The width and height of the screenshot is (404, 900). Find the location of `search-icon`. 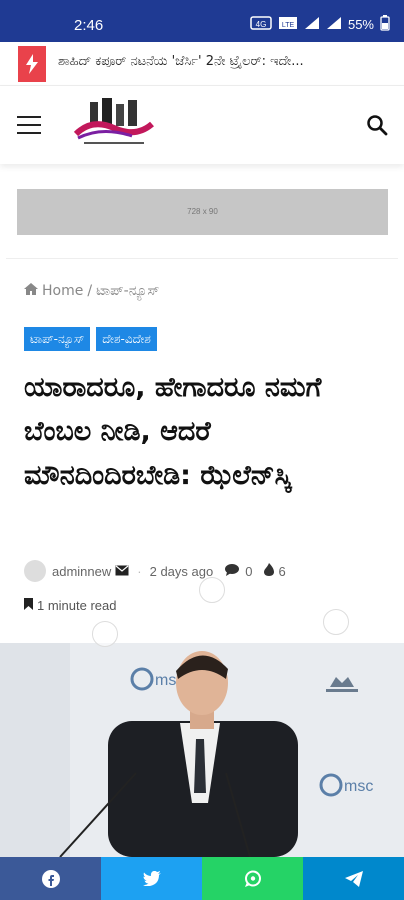

search-icon is located at coordinates (377, 125).